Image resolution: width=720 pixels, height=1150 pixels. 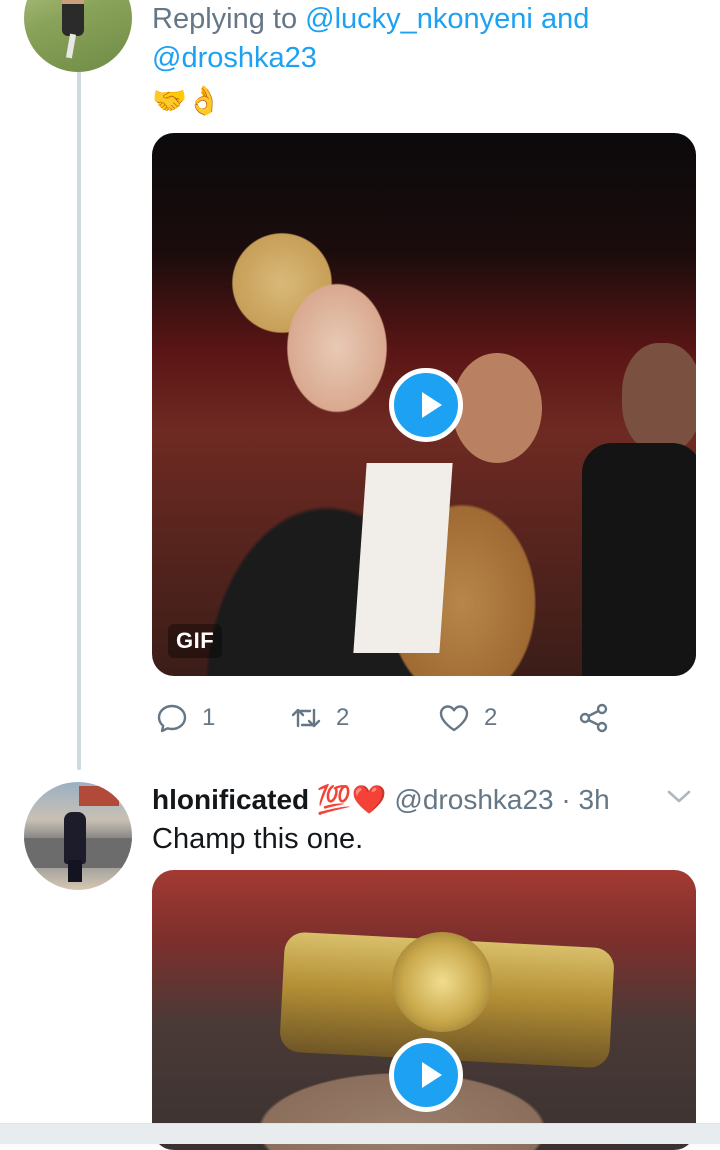 I want to click on name-emojis: 💯❤️, so click(x=351, y=799).